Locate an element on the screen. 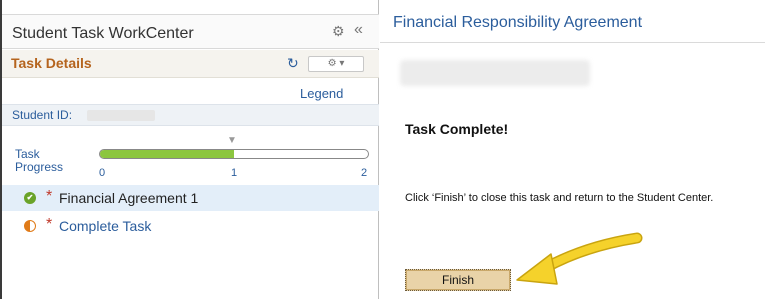 Image resolution: width=765 pixels, height=299 pixels. progress-tick-2: 2 is located at coordinates (364, 173).